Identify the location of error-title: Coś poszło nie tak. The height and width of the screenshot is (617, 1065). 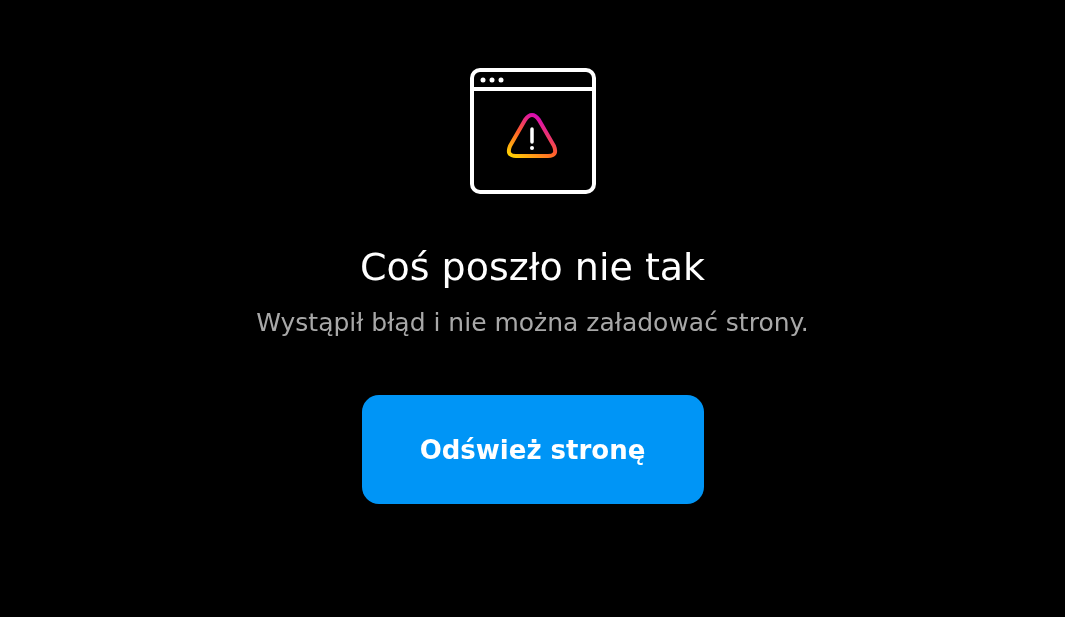
(532, 267).